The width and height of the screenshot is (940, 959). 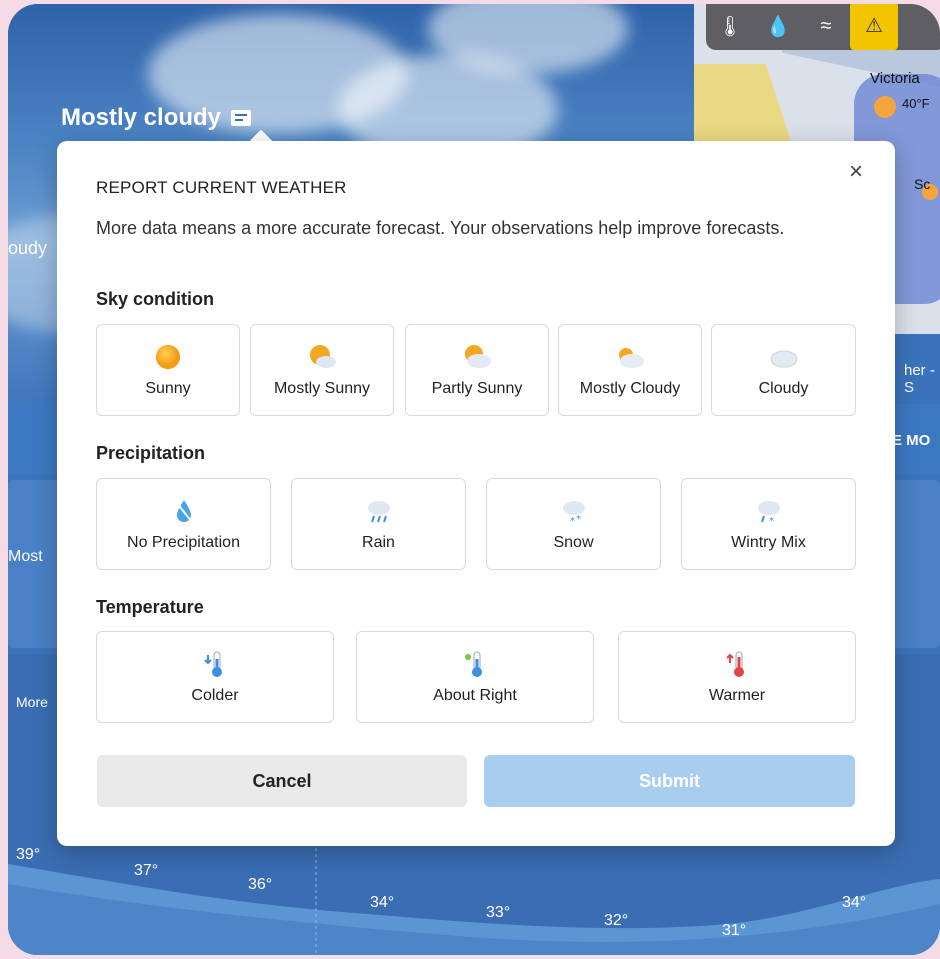 I want to click on about-right-thermometer-icon, so click(x=475, y=664).